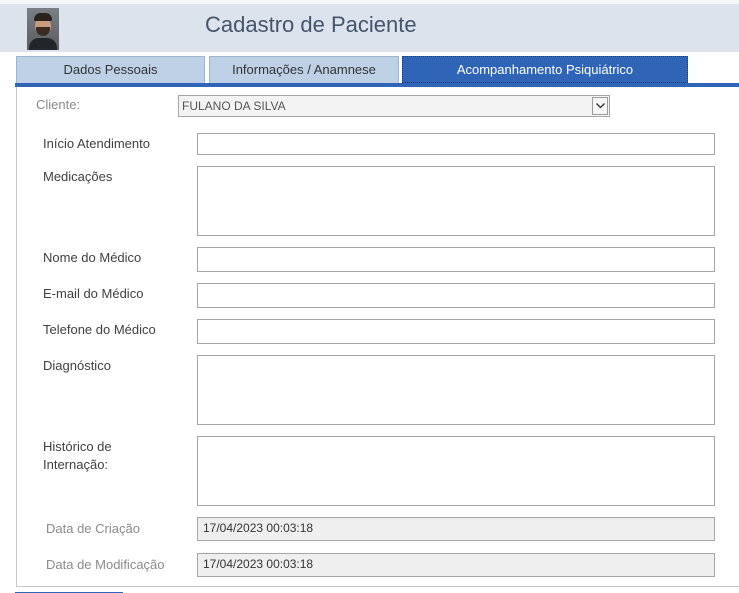  I want to click on diagnostico-label: Diagnóstico, so click(77, 365).